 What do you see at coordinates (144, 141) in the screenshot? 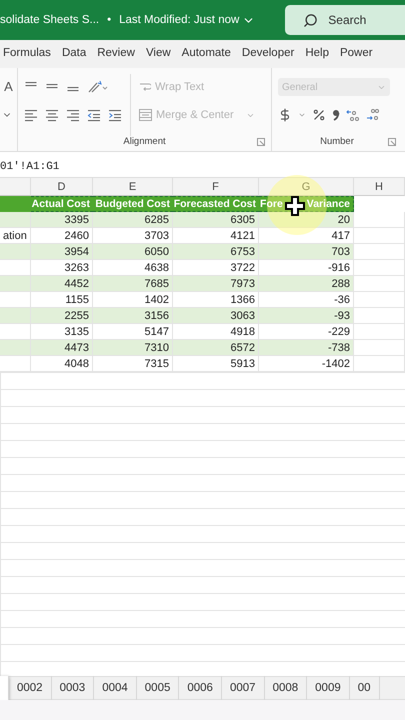
I see `group-label: Alignment` at bounding box center [144, 141].